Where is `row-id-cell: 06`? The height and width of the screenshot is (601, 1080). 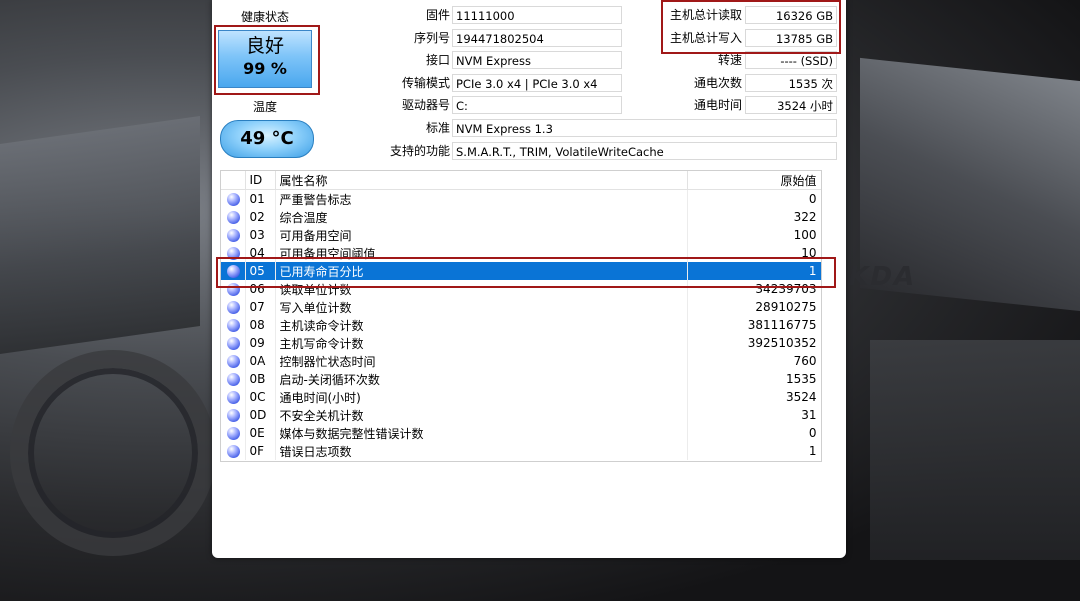
row-id-cell: 06 is located at coordinates (260, 289).